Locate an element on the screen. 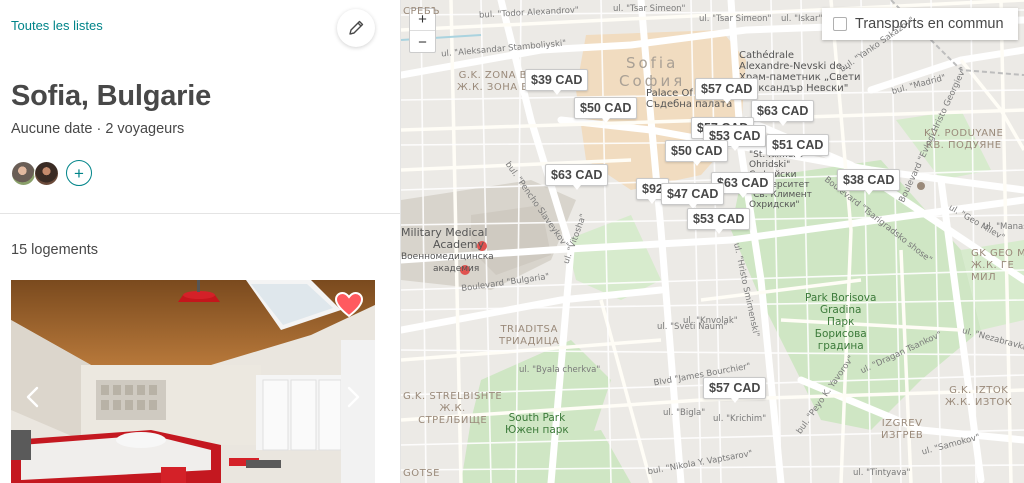 The width and height of the screenshot is (1024, 483). edit-button is located at coordinates (356, 28).